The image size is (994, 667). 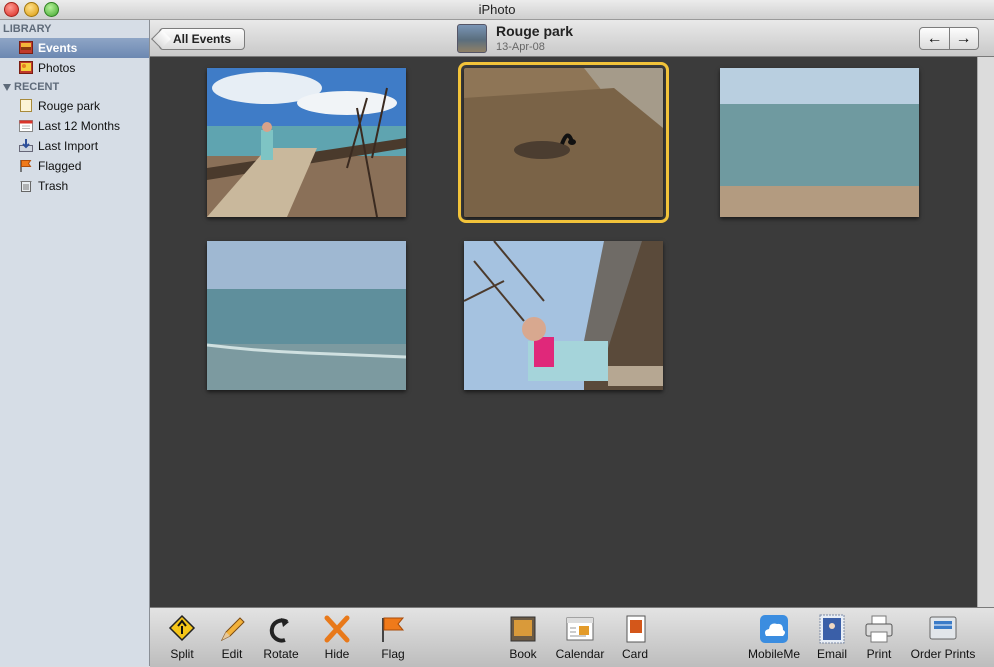 What do you see at coordinates (279, 630) in the screenshot?
I see `rotate-icon` at bounding box center [279, 630].